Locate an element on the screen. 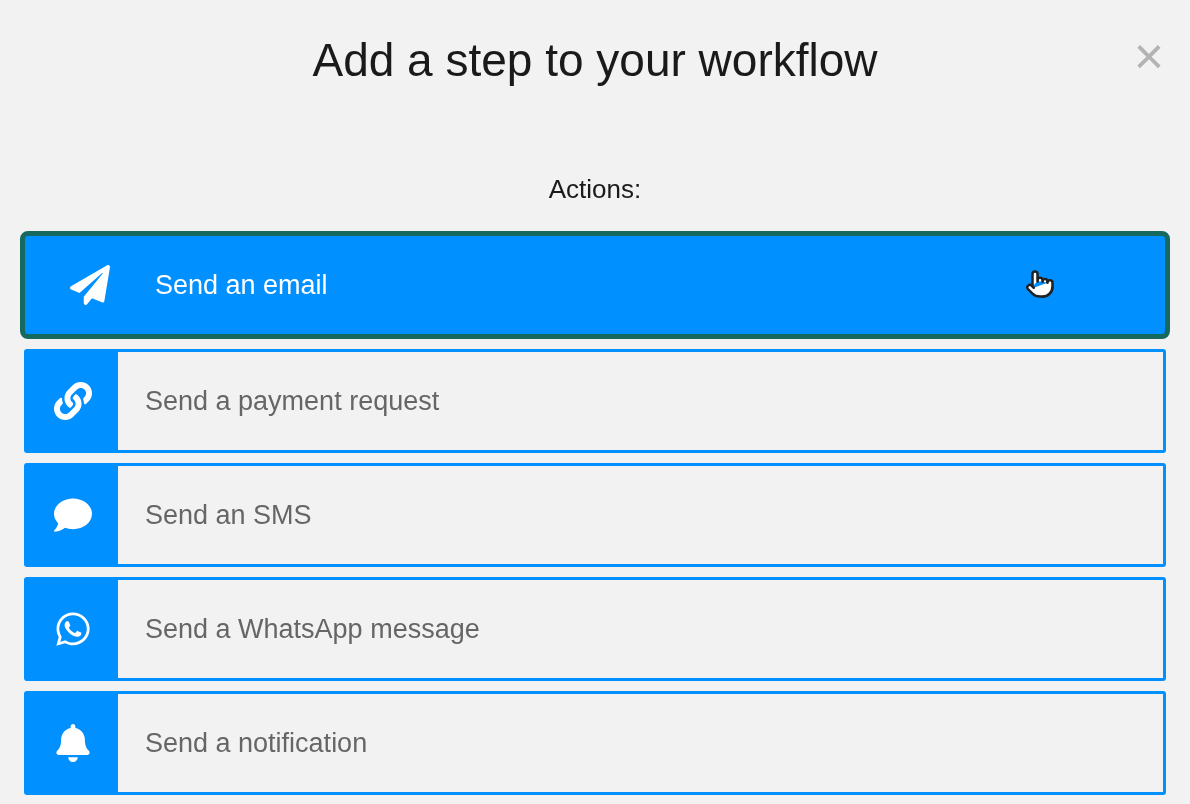  hand-pointer-icon is located at coordinates (1040, 284).